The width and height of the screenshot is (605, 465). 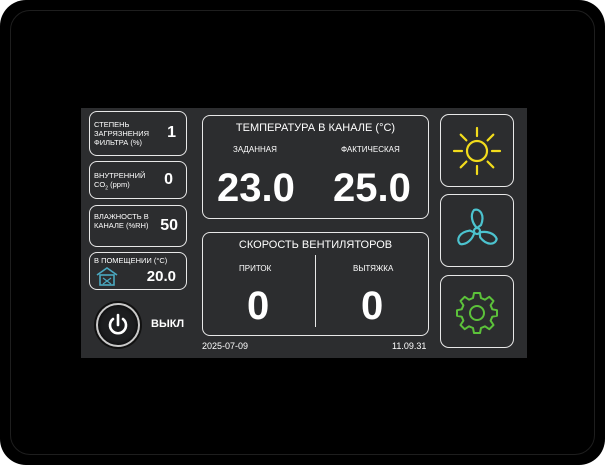 I want to click on filter-contamination-label: СТЕПЕНЬ ЗАГРЯЗНЕНИЯ ФИЛЬТРА (%), so click(x=122, y=133).